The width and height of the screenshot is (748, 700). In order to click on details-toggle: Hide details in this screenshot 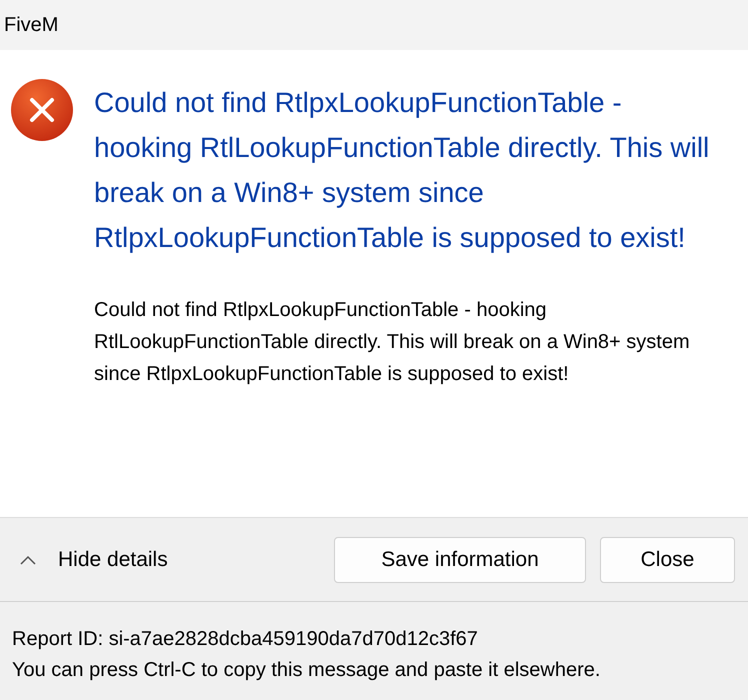, I will do `click(94, 560)`.